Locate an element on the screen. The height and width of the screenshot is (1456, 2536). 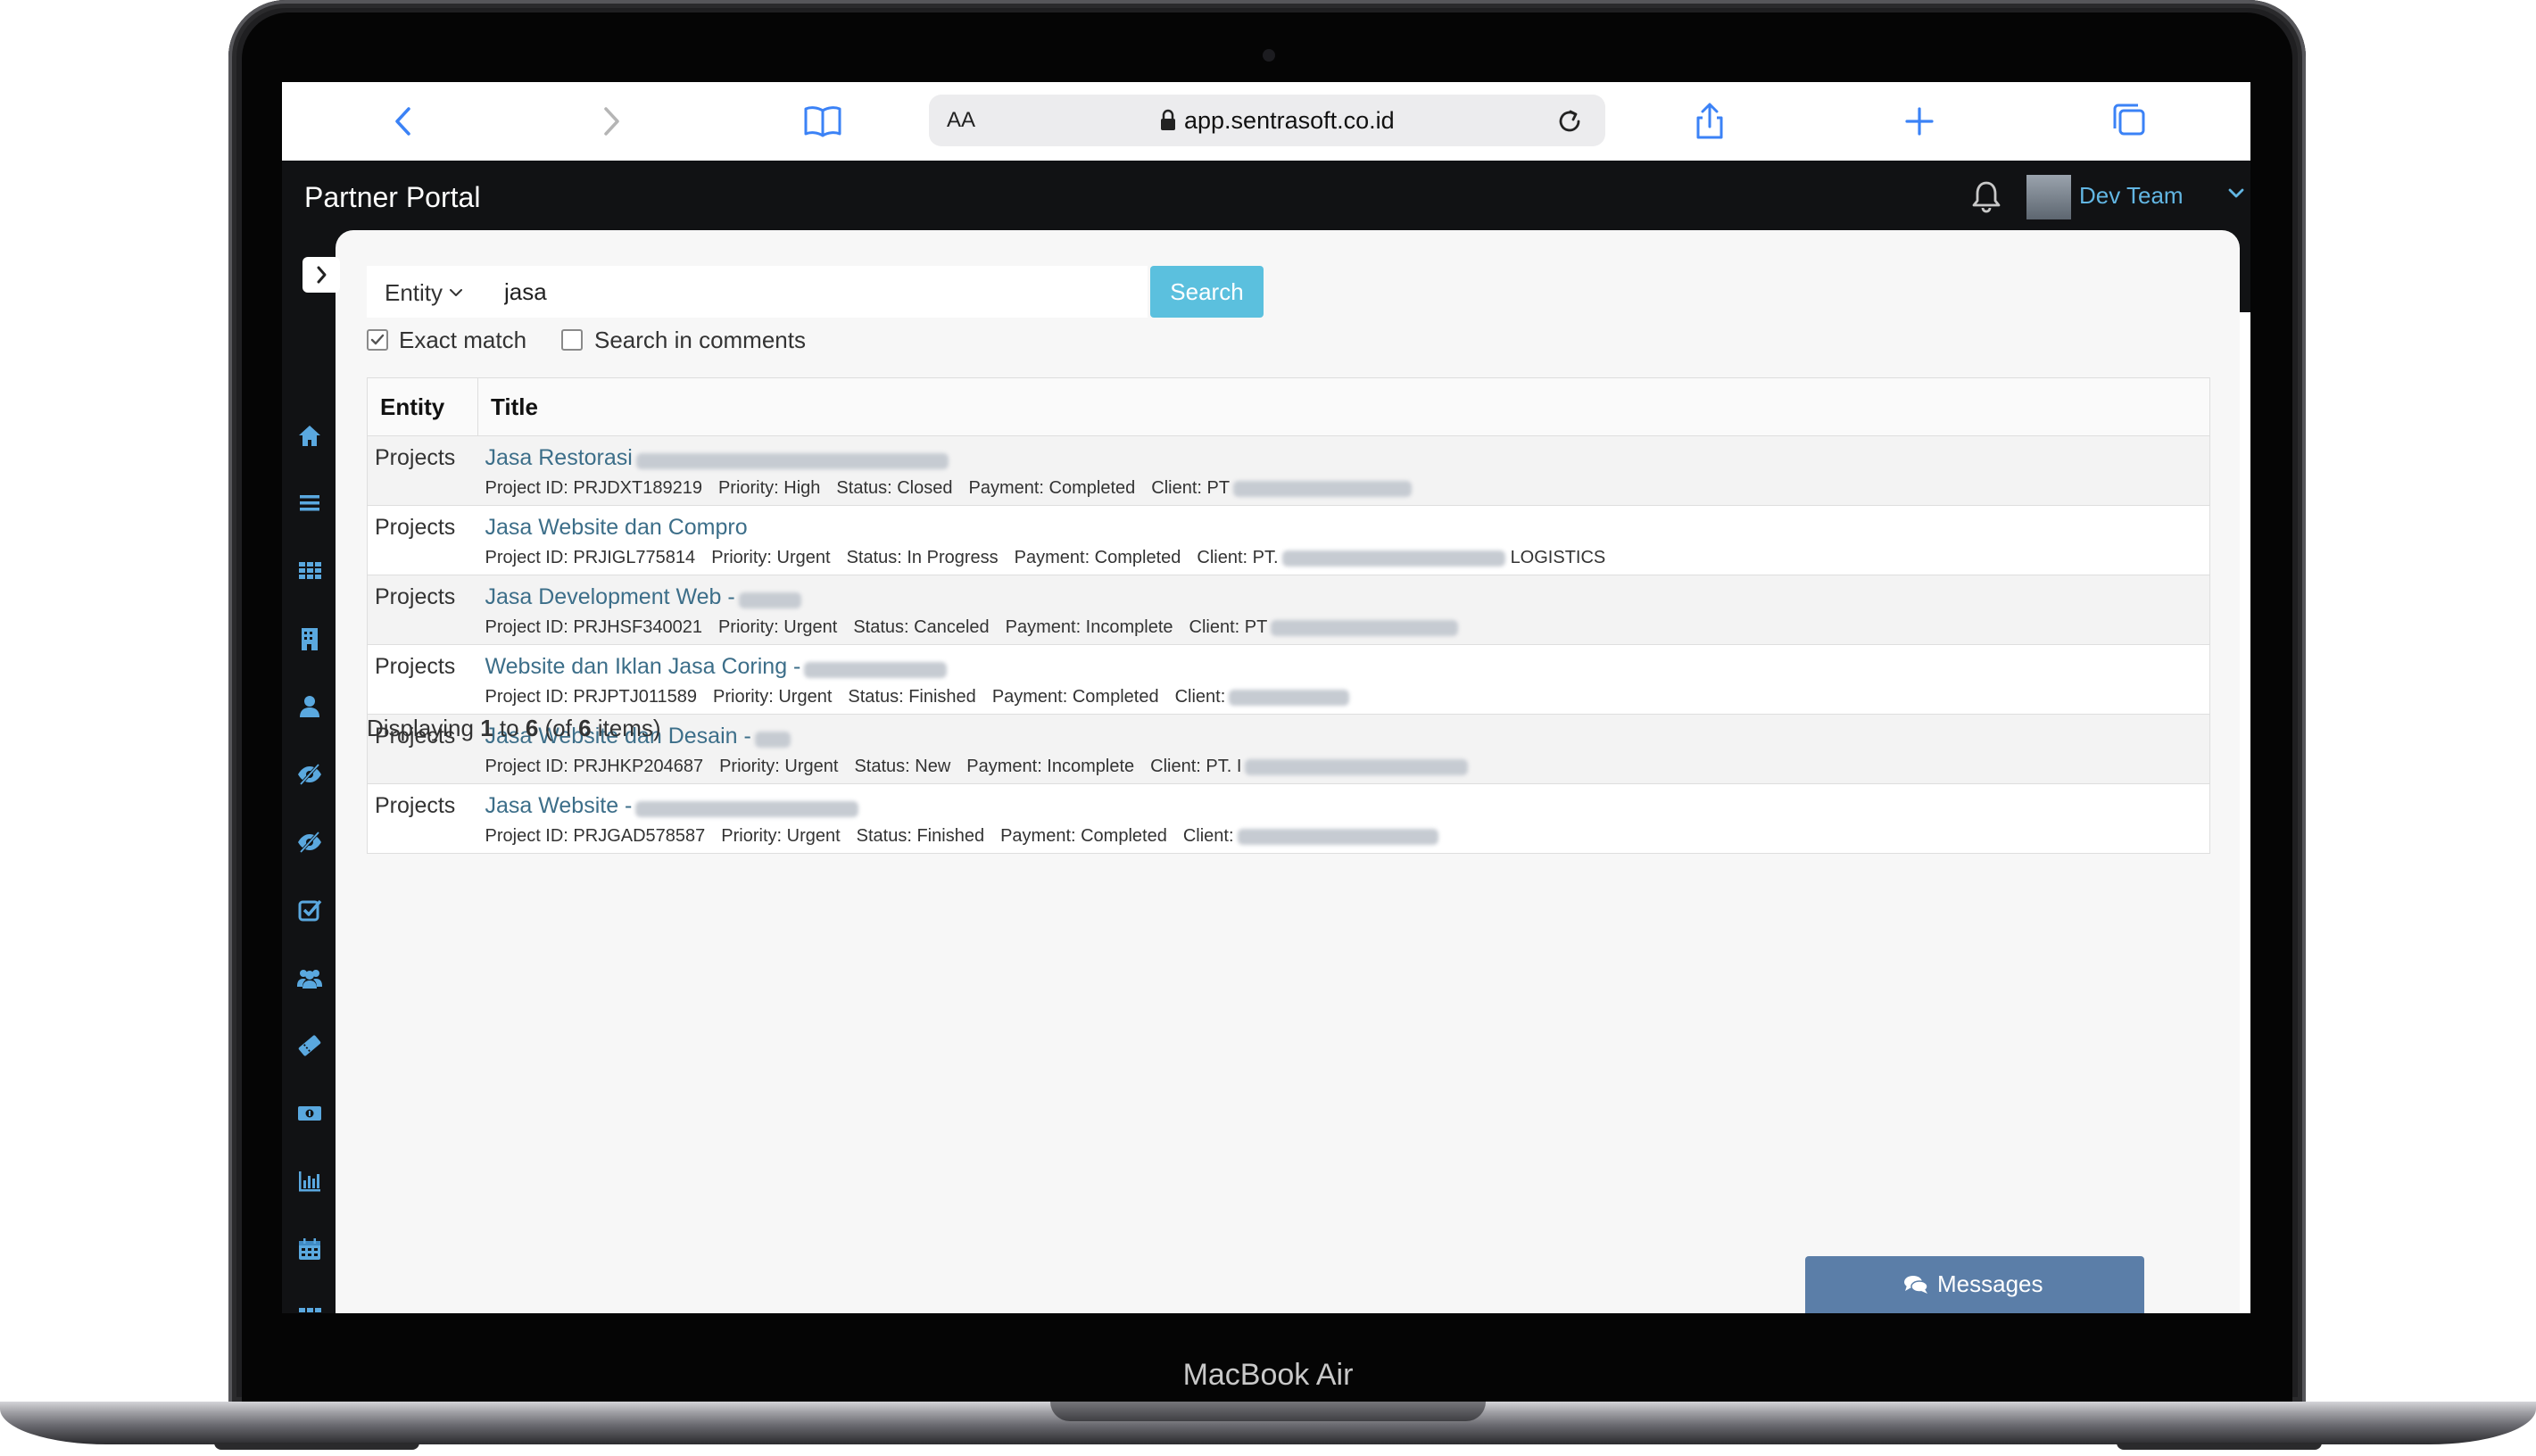
title-column-header: Title is located at coordinates (1343, 406).